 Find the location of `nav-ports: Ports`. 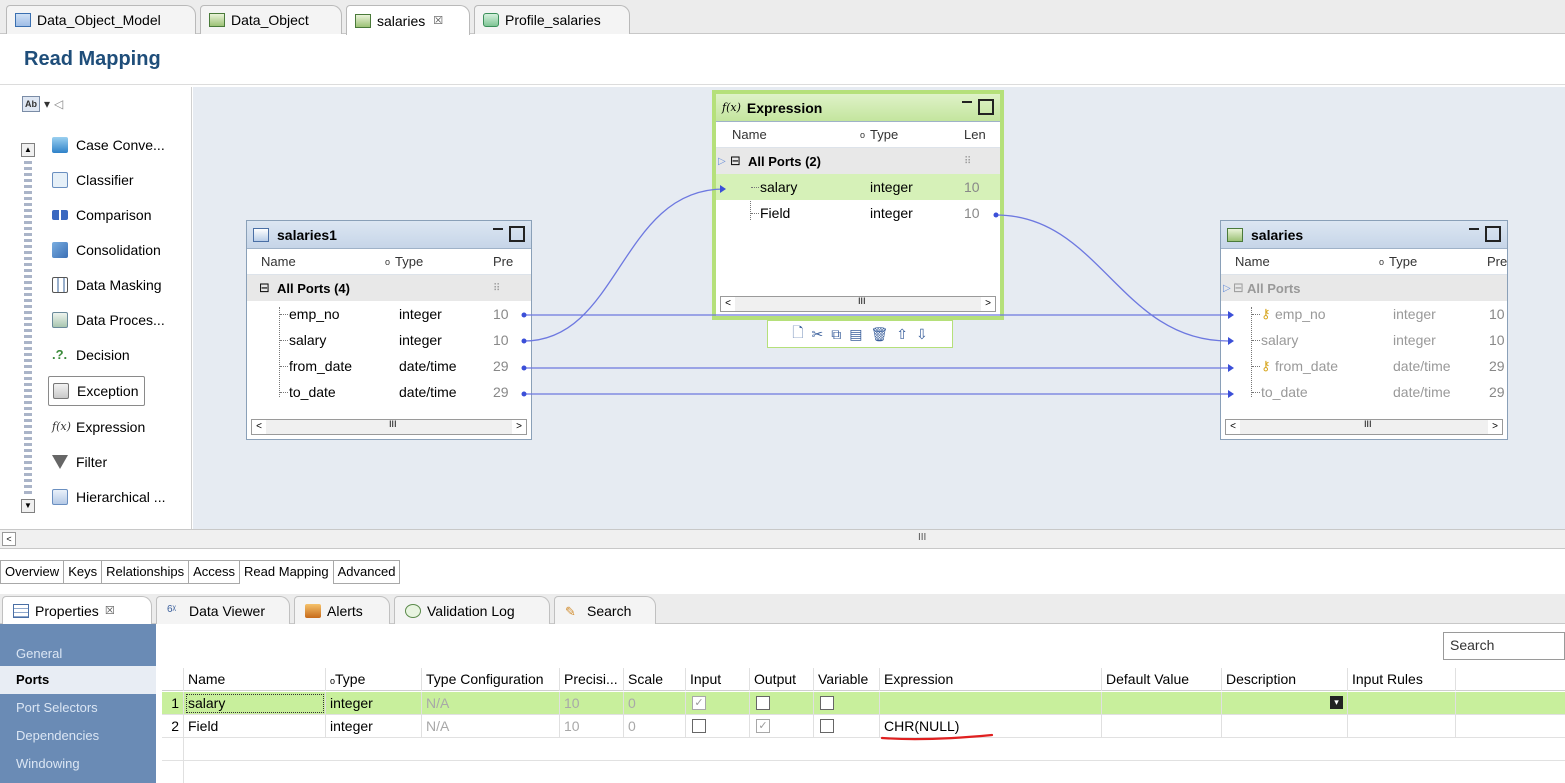

nav-ports: Ports is located at coordinates (78, 680).